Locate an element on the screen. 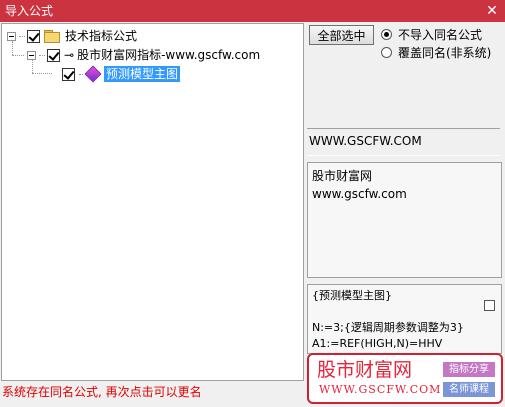 Image resolution: width=505 pixels, height=407 pixels. code-checkbox is located at coordinates (489, 305).